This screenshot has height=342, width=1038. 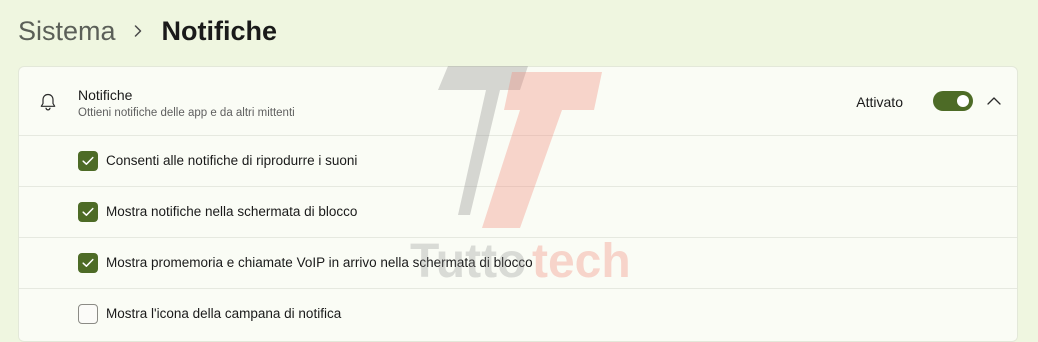 What do you see at coordinates (953, 101) in the screenshot?
I see `notifications-toggle` at bounding box center [953, 101].